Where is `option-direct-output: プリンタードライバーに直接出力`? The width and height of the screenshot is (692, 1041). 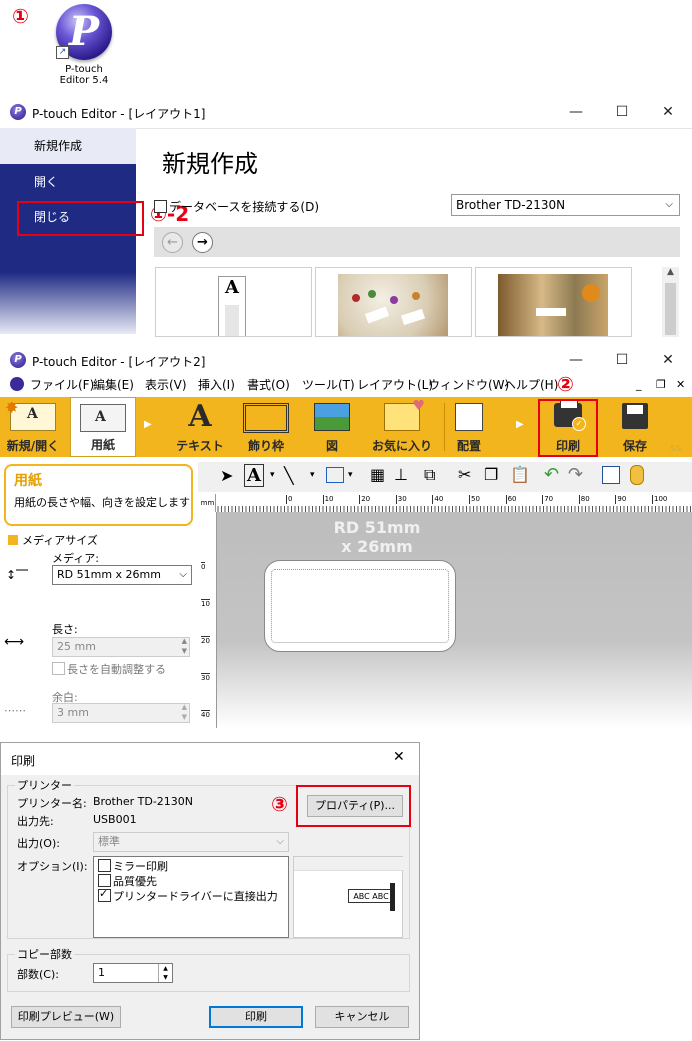
option-direct-output: プリンタードライバーに直接出力 is located at coordinates (191, 895).